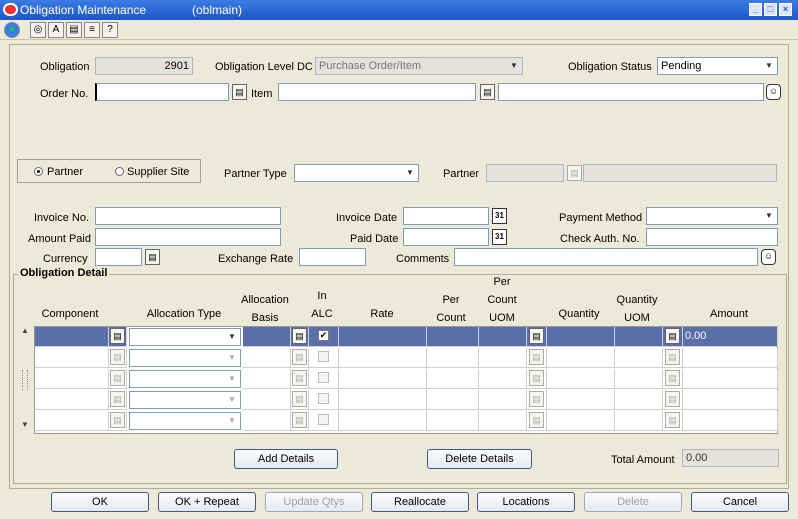 This screenshot has height=519, width=798. What do you see at coordinates (356, 173) in the screenshot?
I see `partner-type-select: ▼` at bounding box center [356, 173].